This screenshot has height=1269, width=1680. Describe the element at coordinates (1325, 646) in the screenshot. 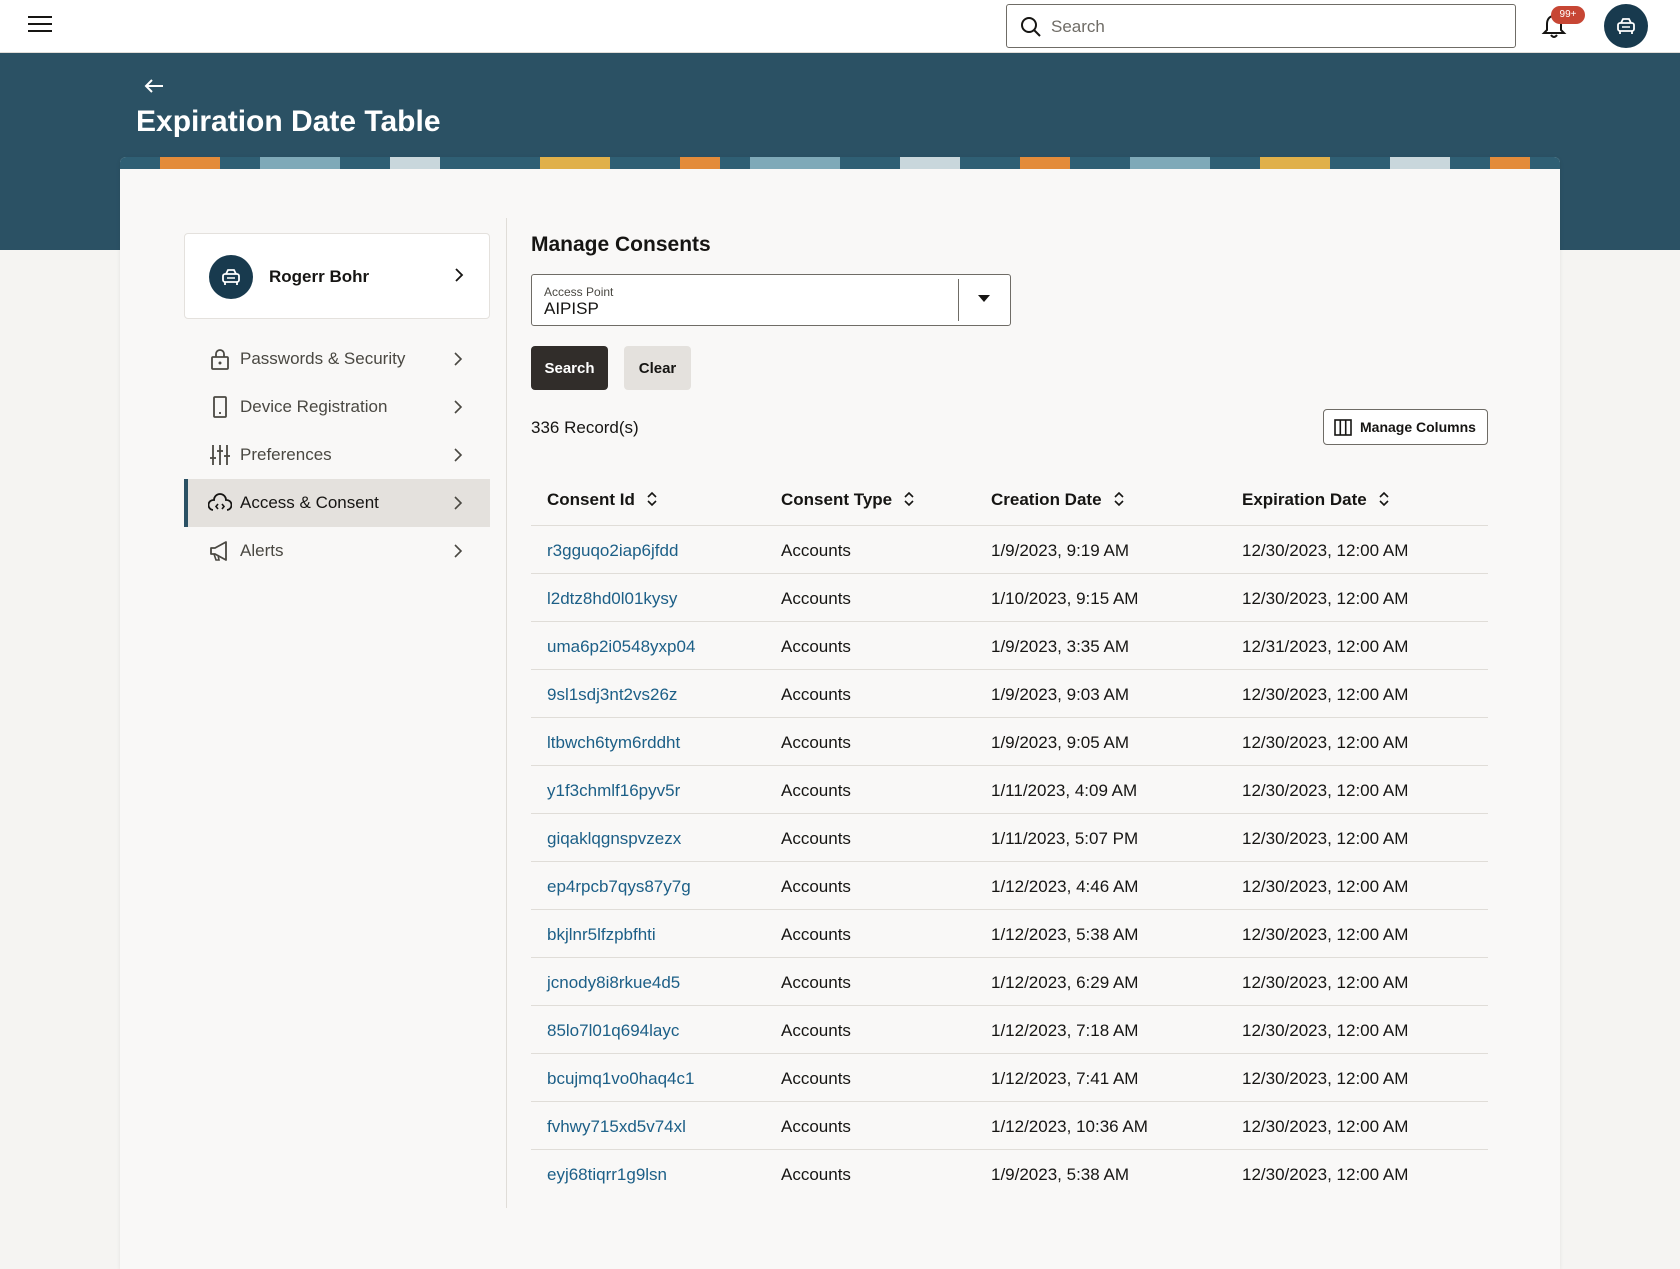

I see `expiration-date-cell: 12/31/2023, 12:00 AM` at that location.